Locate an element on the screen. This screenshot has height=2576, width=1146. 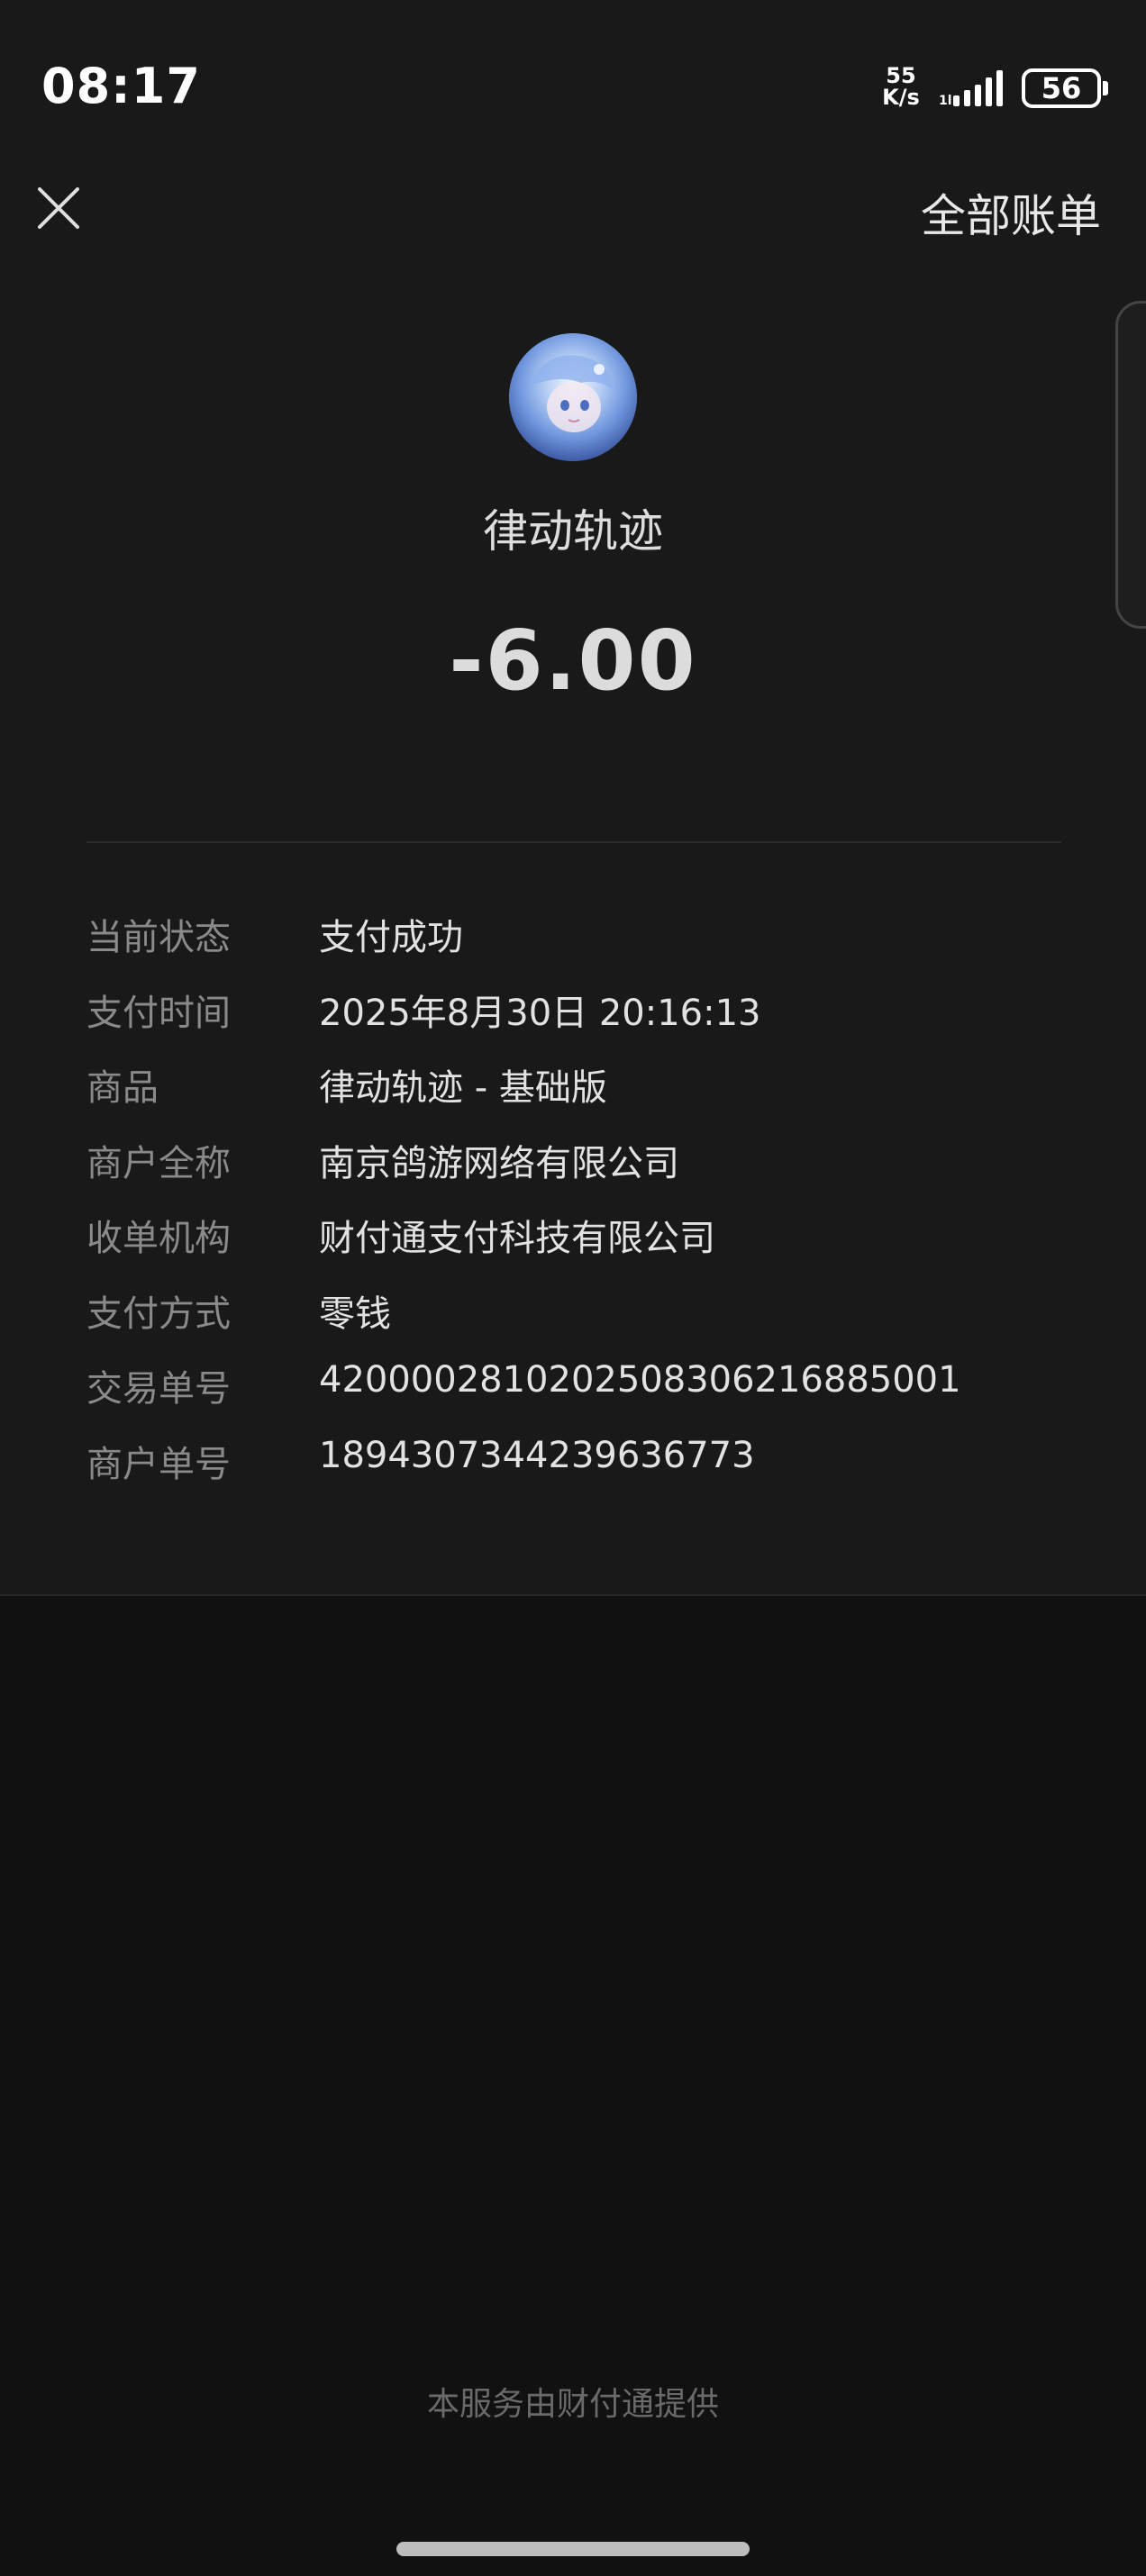
detail-value: 财付通支付科技有限公司 is located at coordinates (517, 1238).